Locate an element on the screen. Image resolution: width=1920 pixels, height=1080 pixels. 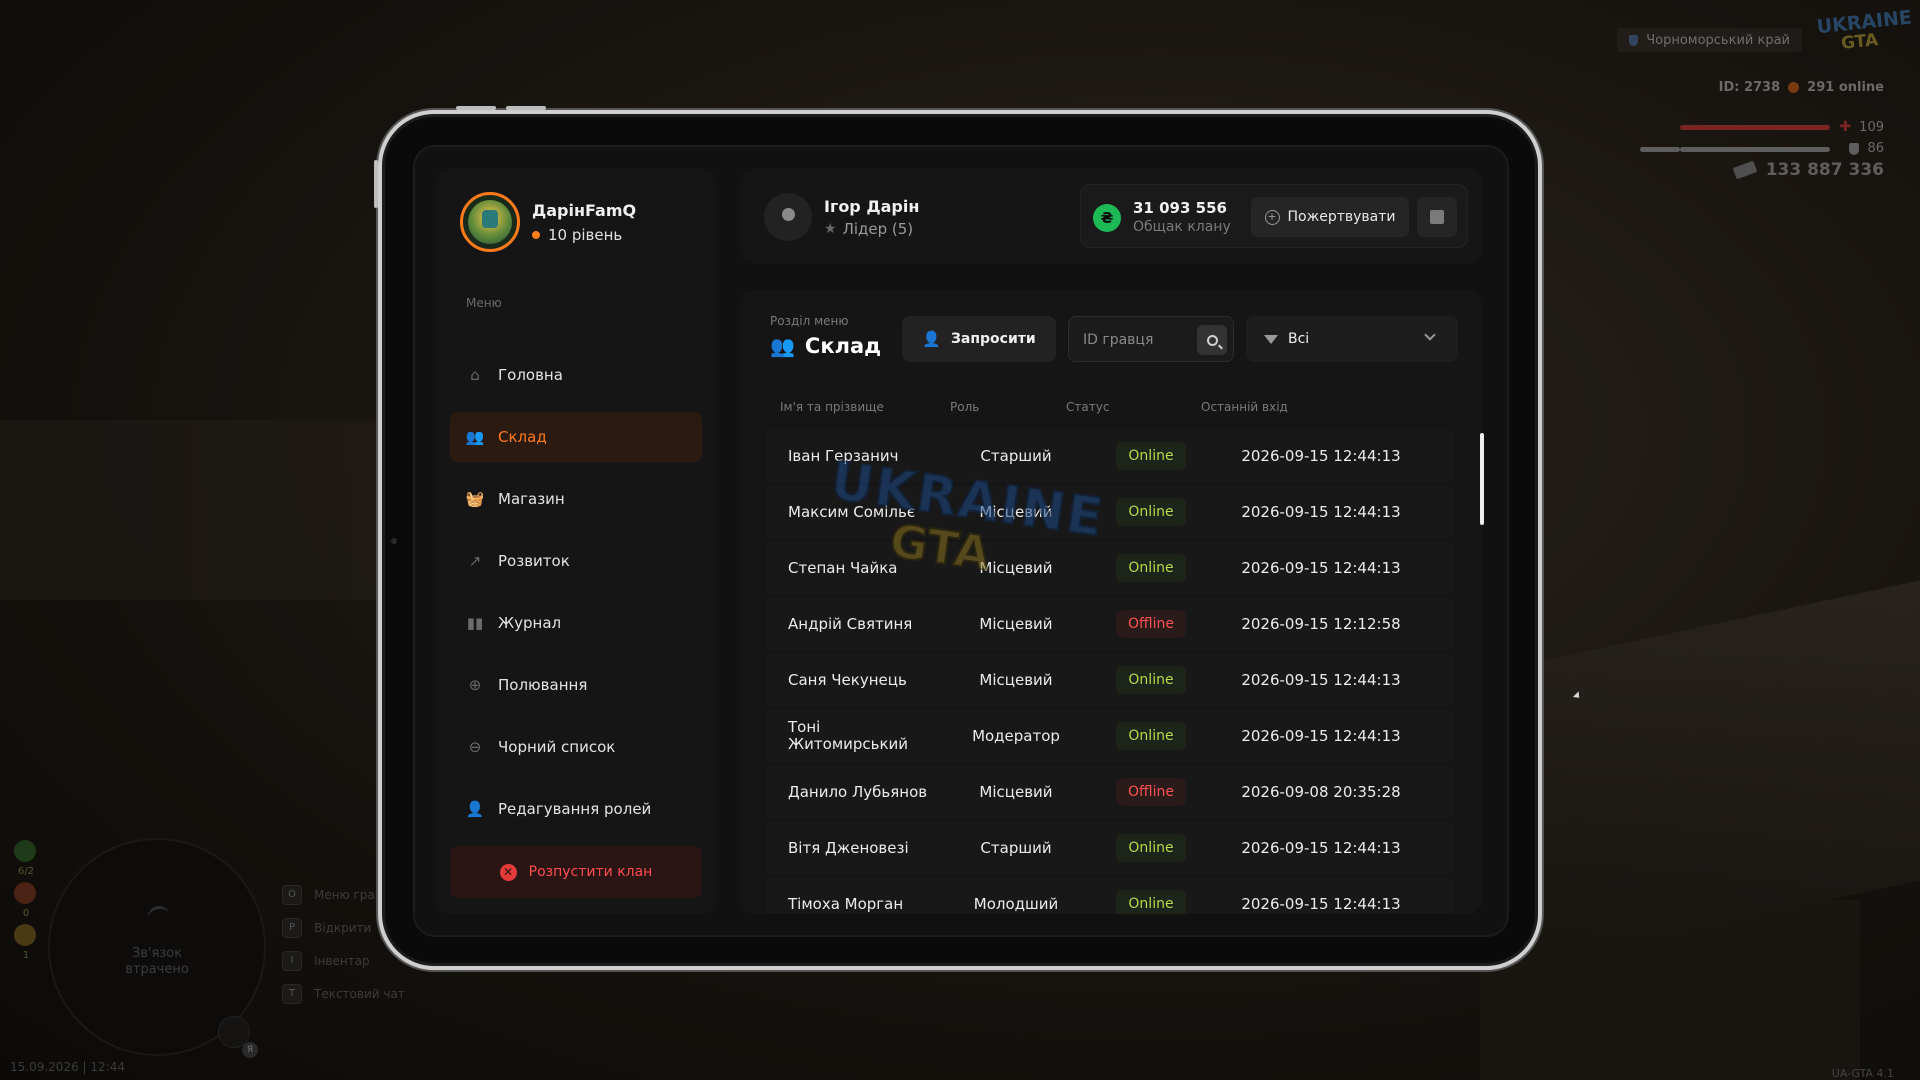
keybind-label: Відкрити is located at coordinates (343, 928).